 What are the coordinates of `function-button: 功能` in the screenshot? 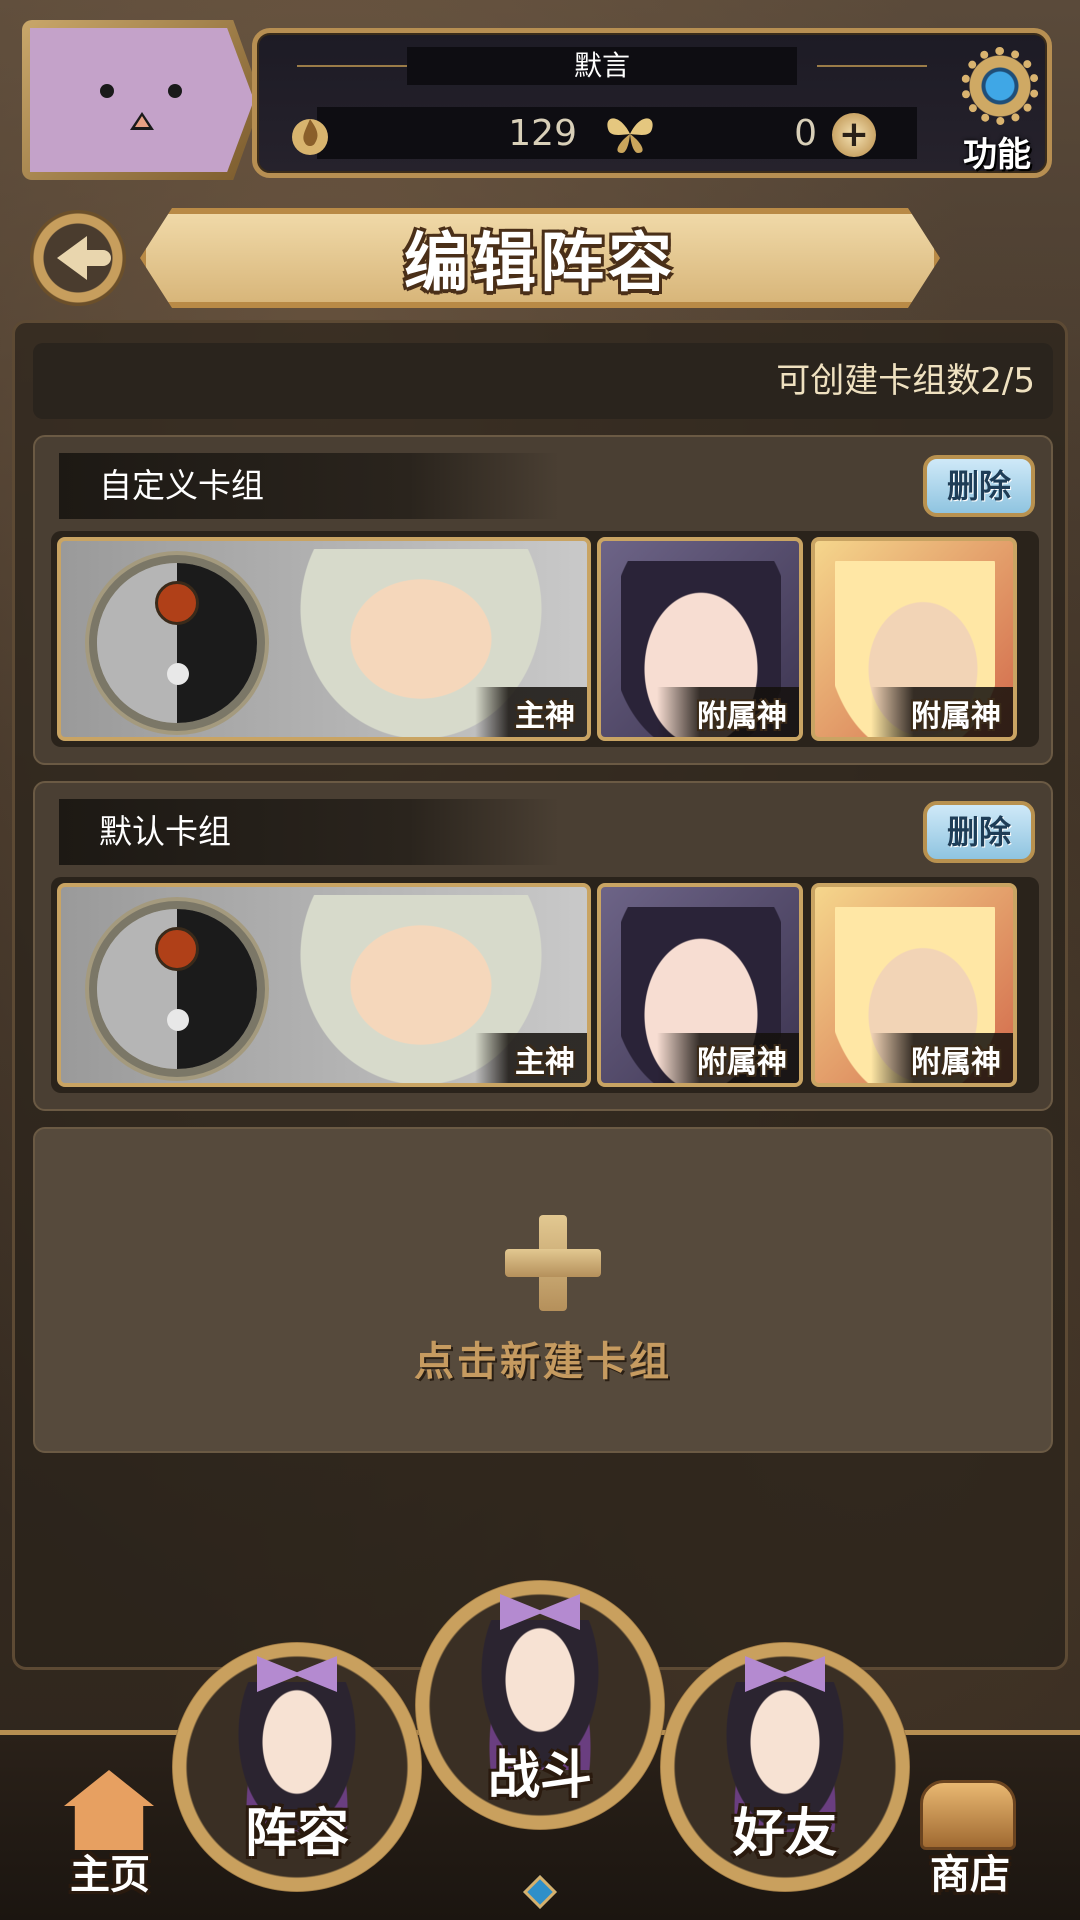 It's located at (997, 109).